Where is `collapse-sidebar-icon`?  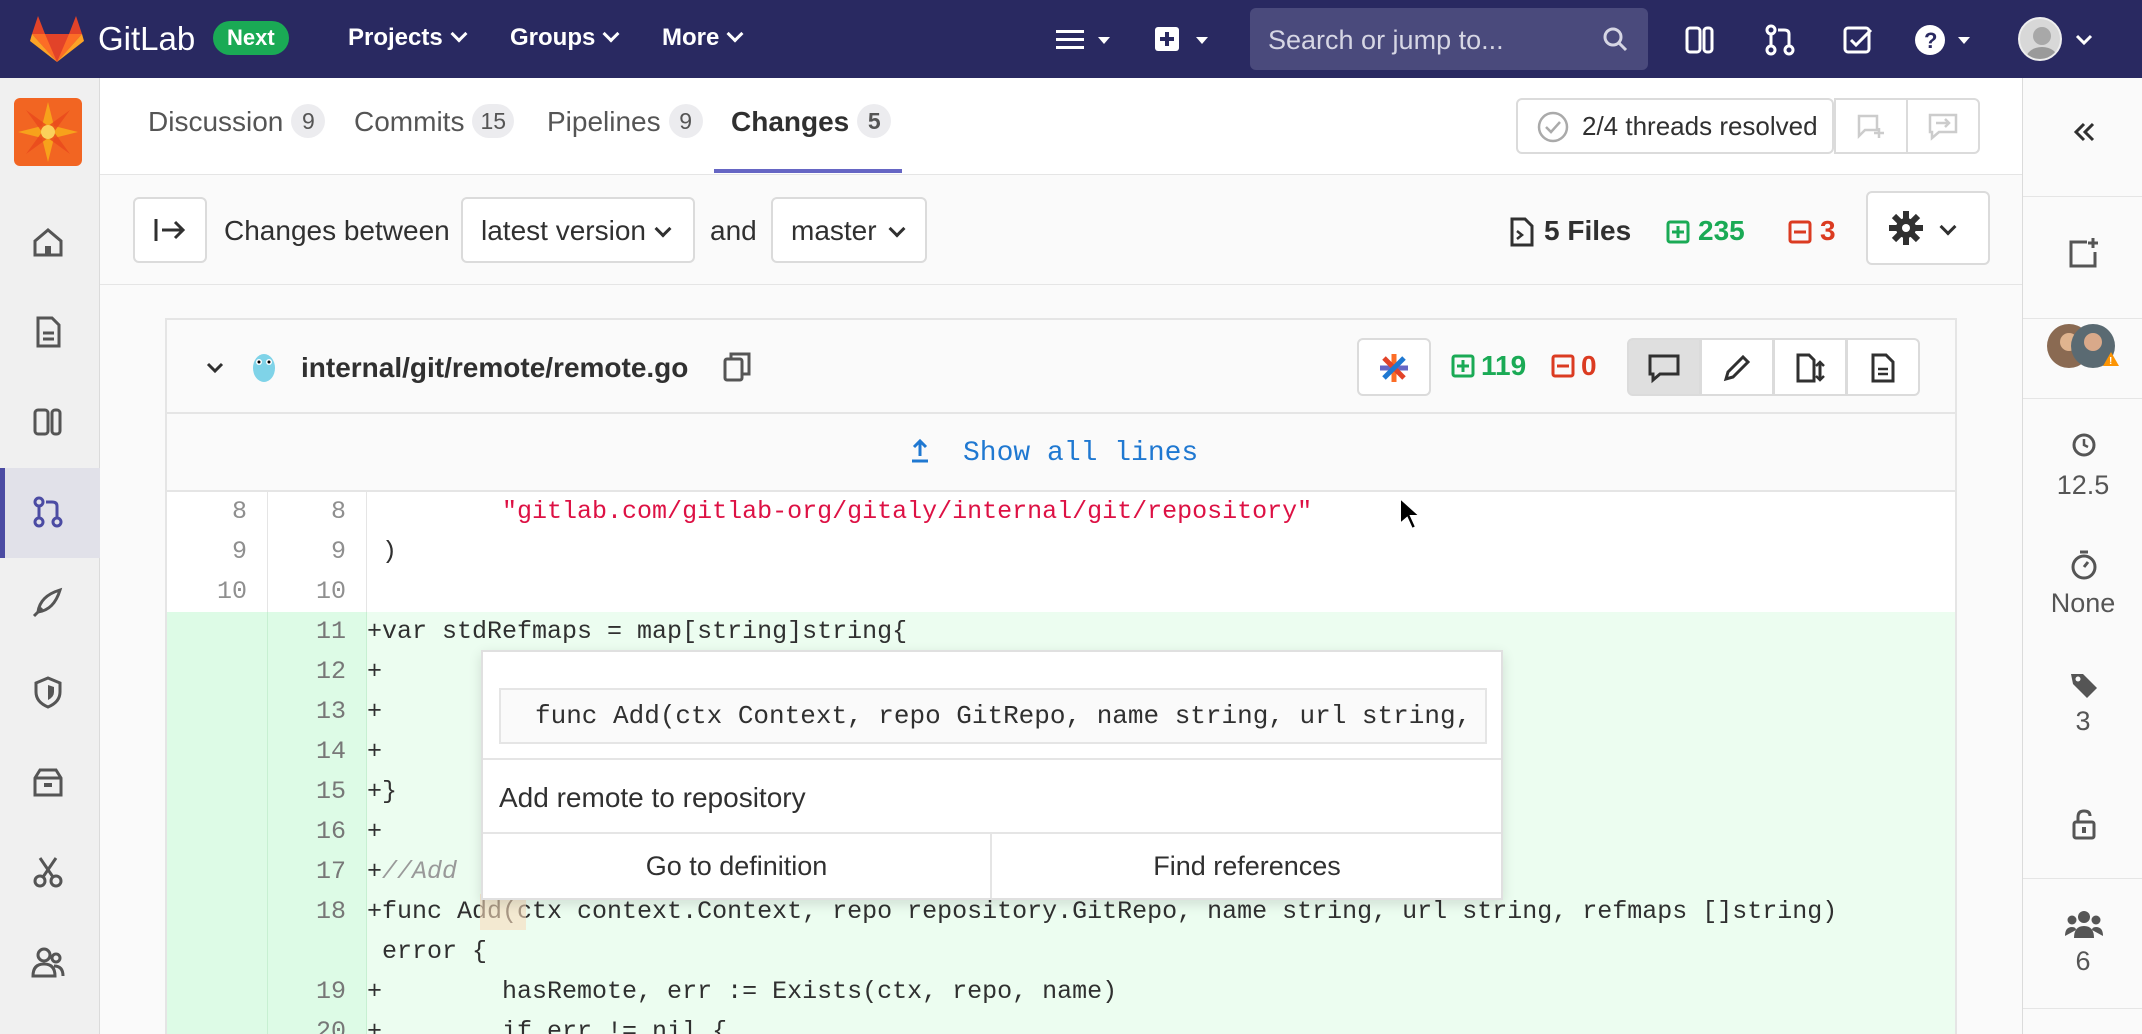
collapse-sidebar-icon is located at coordinates (2085, 132).